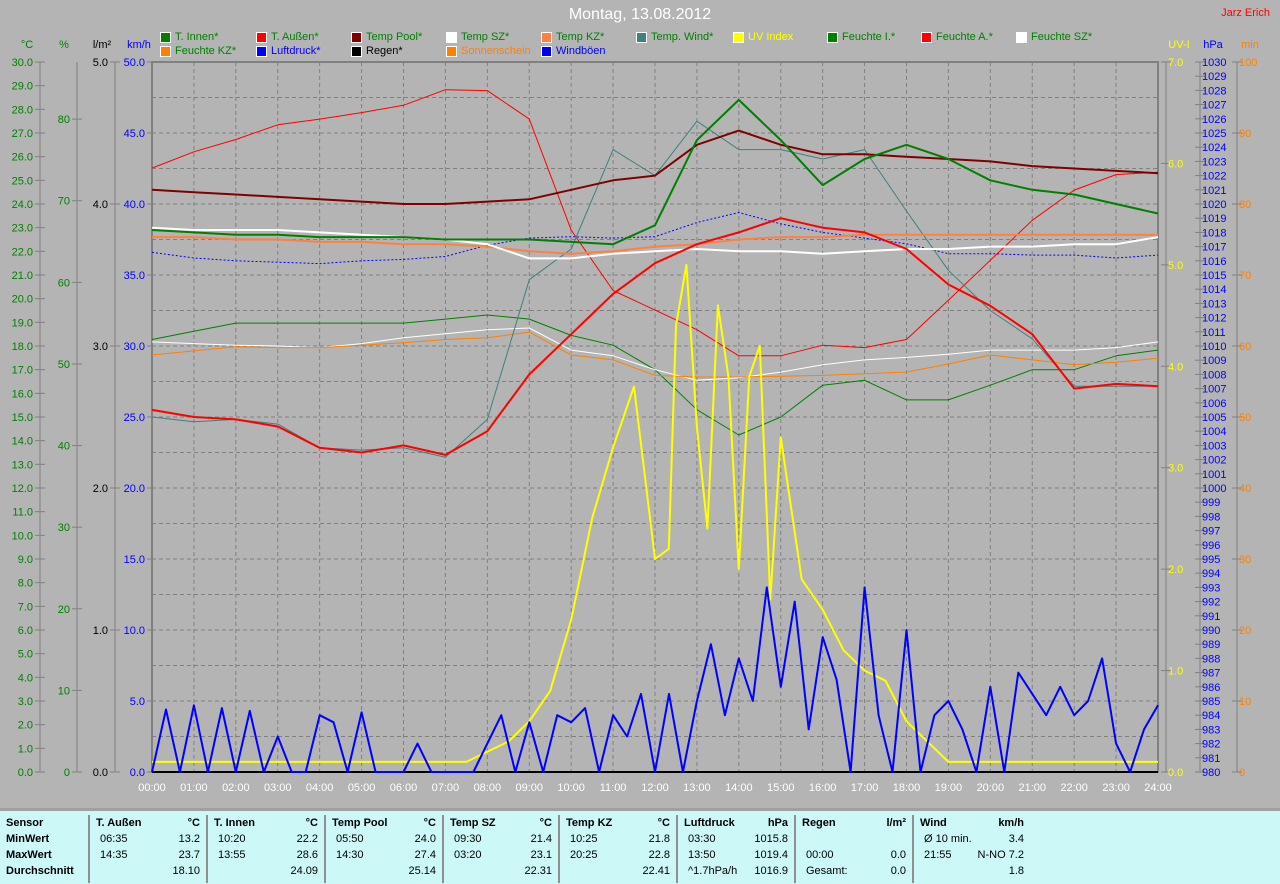 The image size is (1280, 884). Describe the element at coordinates (150, 839) in the screenshot. I see `stats-row: 06:35 13.2` at that location.